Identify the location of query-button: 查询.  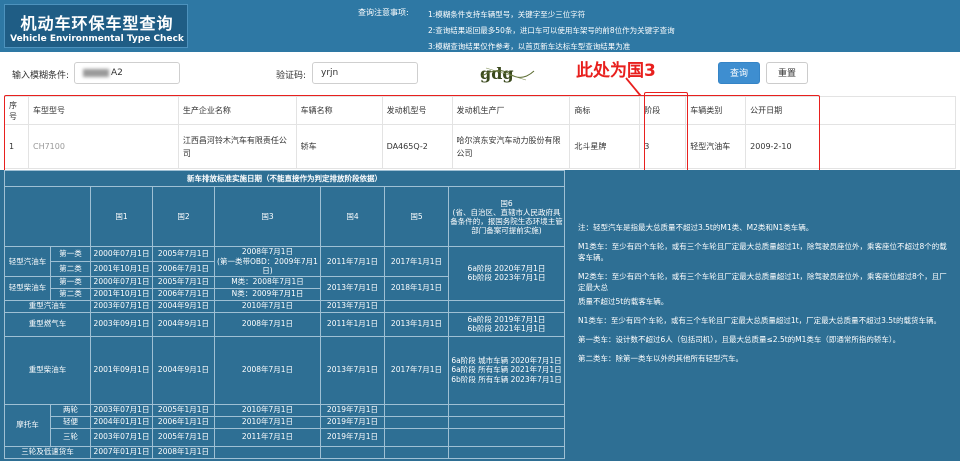
(739, 73).